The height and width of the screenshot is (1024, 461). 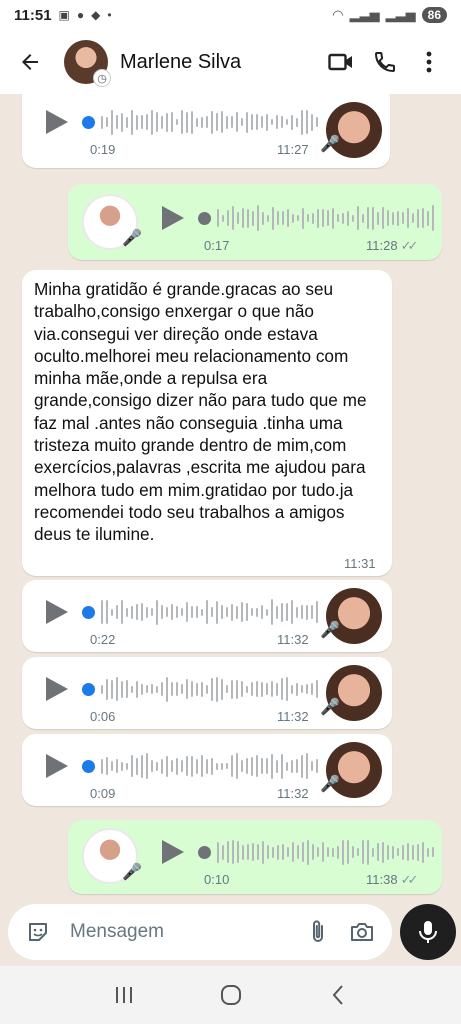 I want to click on voice-message: 0:22 11:32 🎤, so click(x=207, y=616).